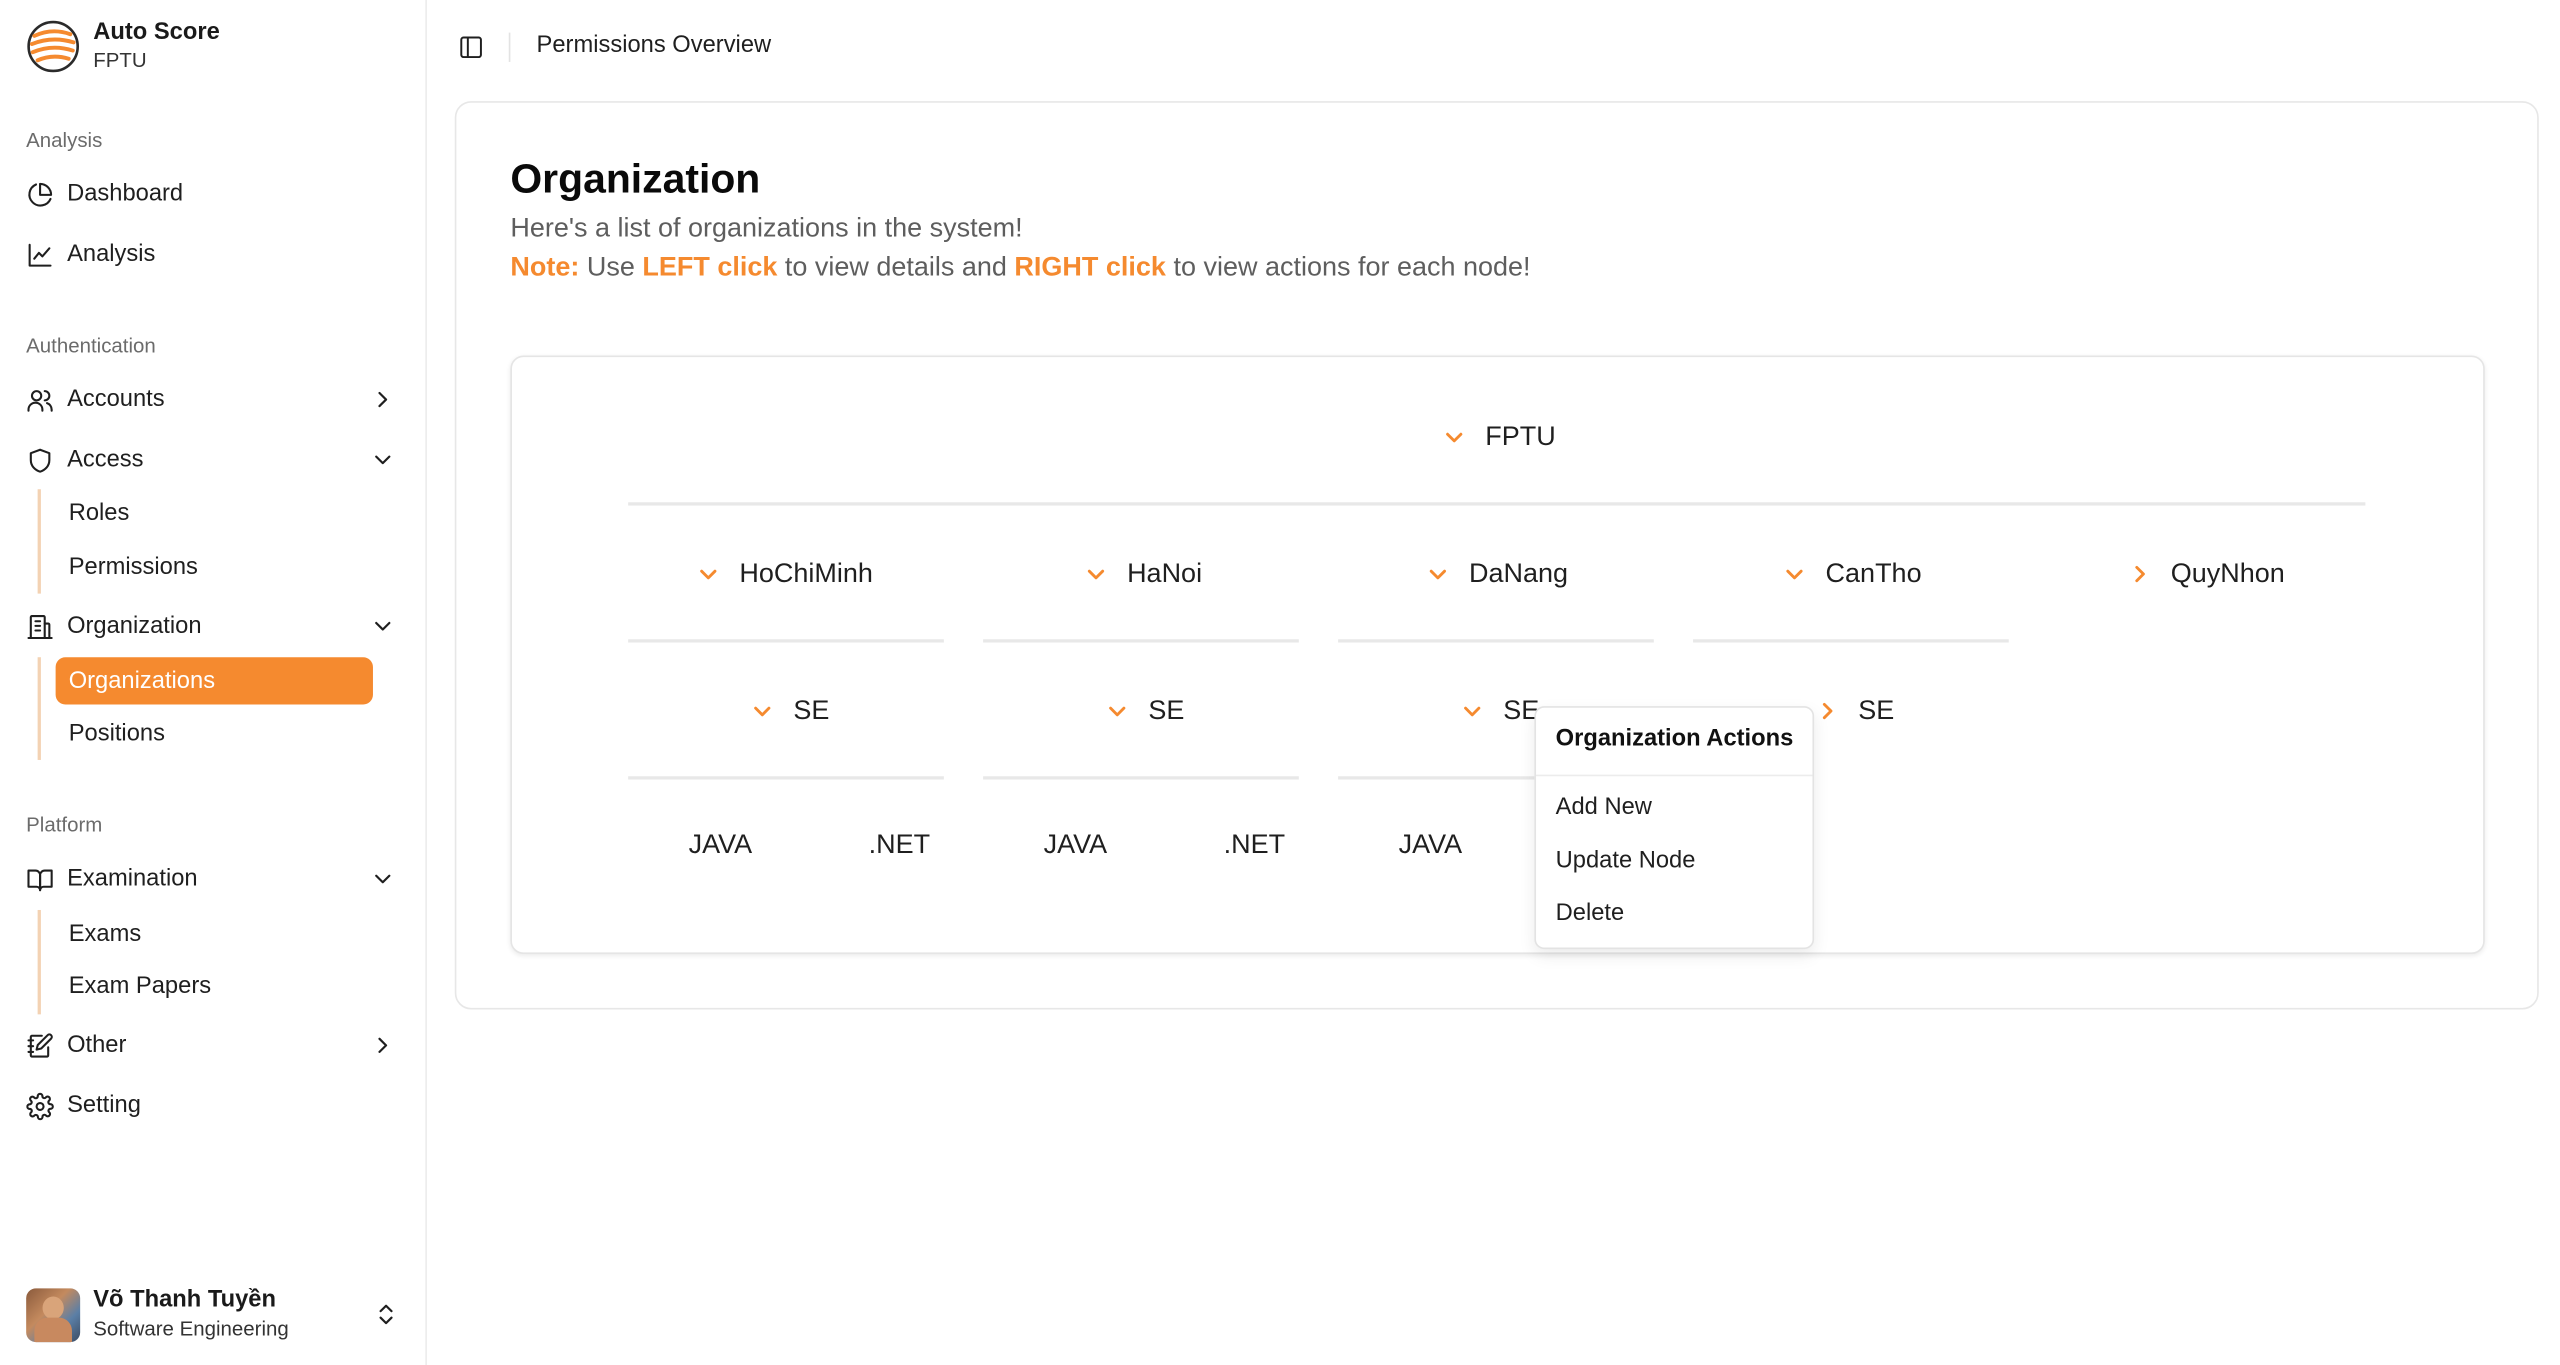  What do you see at coordinates (214, 1316) in the screenshot?
I see `user-menu: Võ Thanh Tuyền Software Engineering` at bounding box center [214, 1316].